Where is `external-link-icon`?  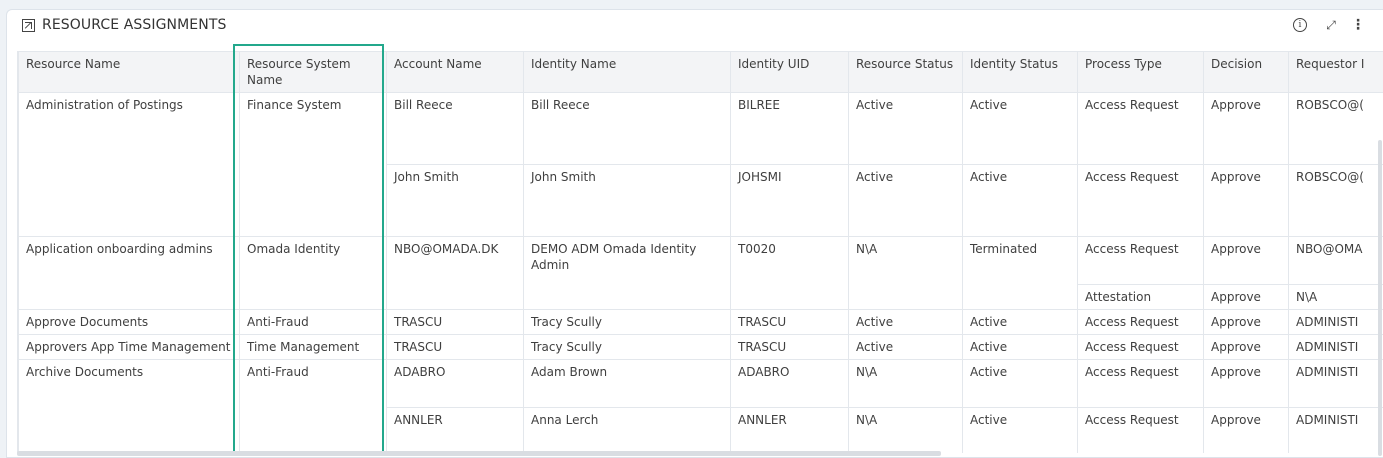
external-link-icon is located at coordinates (28, 25).